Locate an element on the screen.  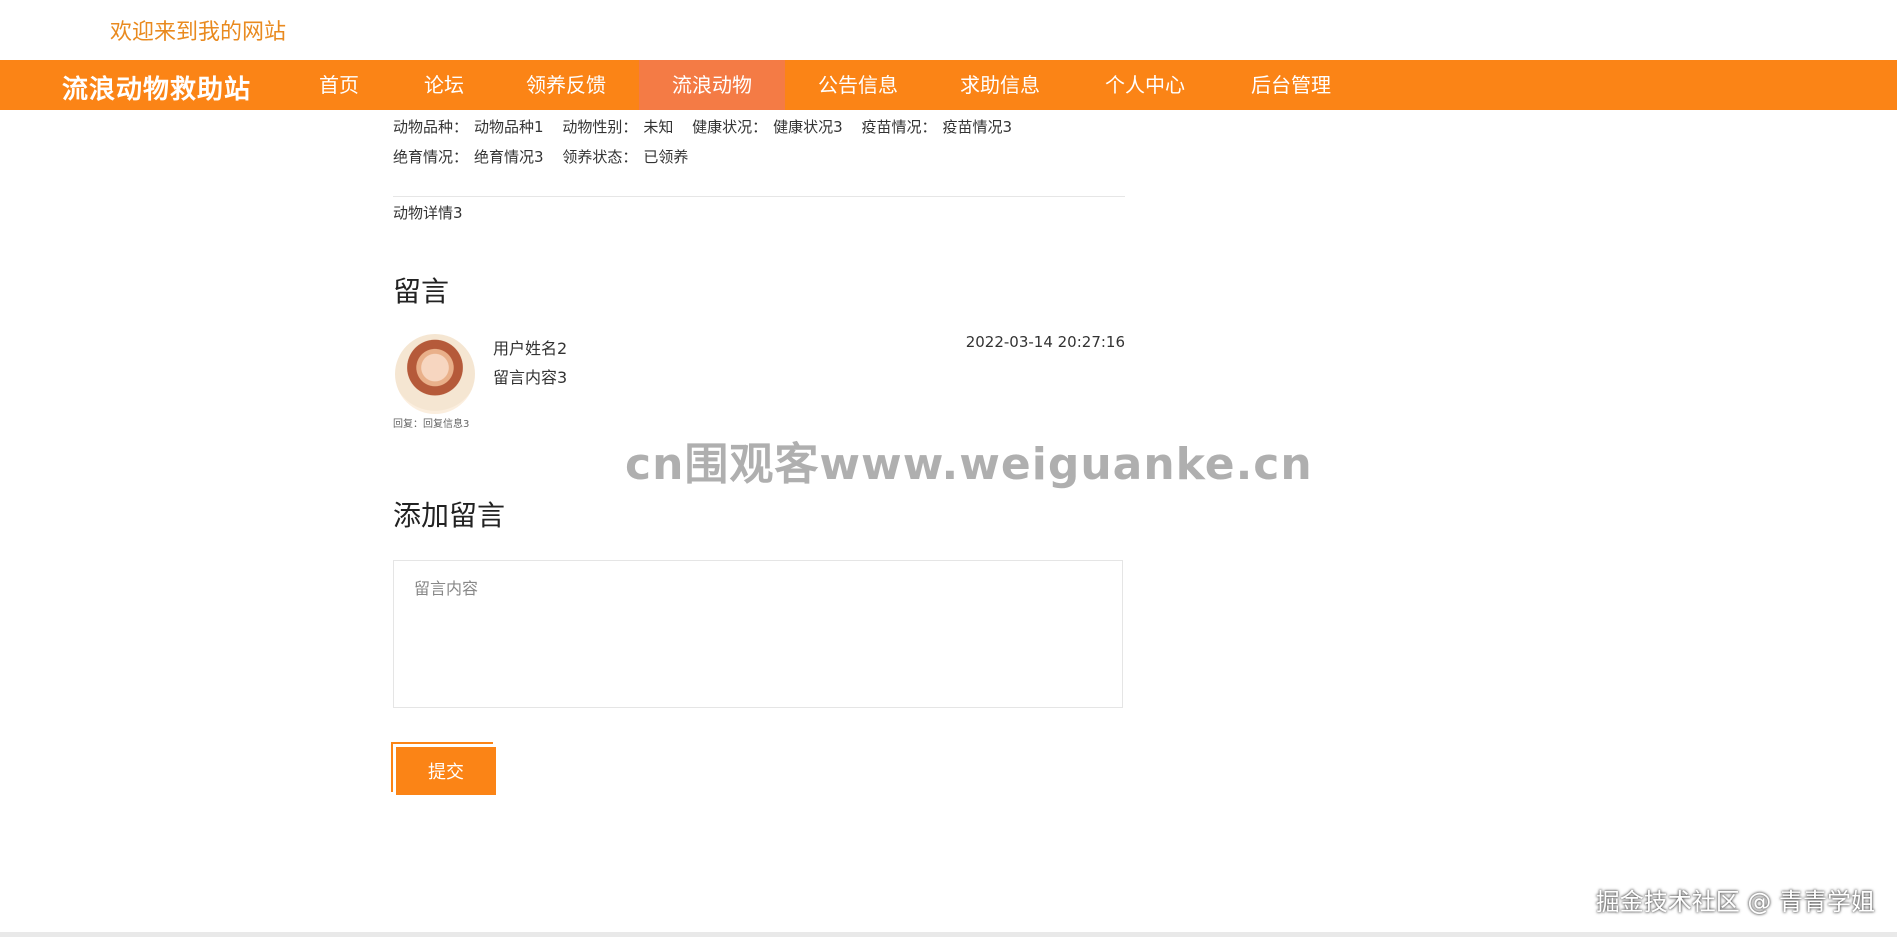
detail-divider is located at coordinates (759, 196).